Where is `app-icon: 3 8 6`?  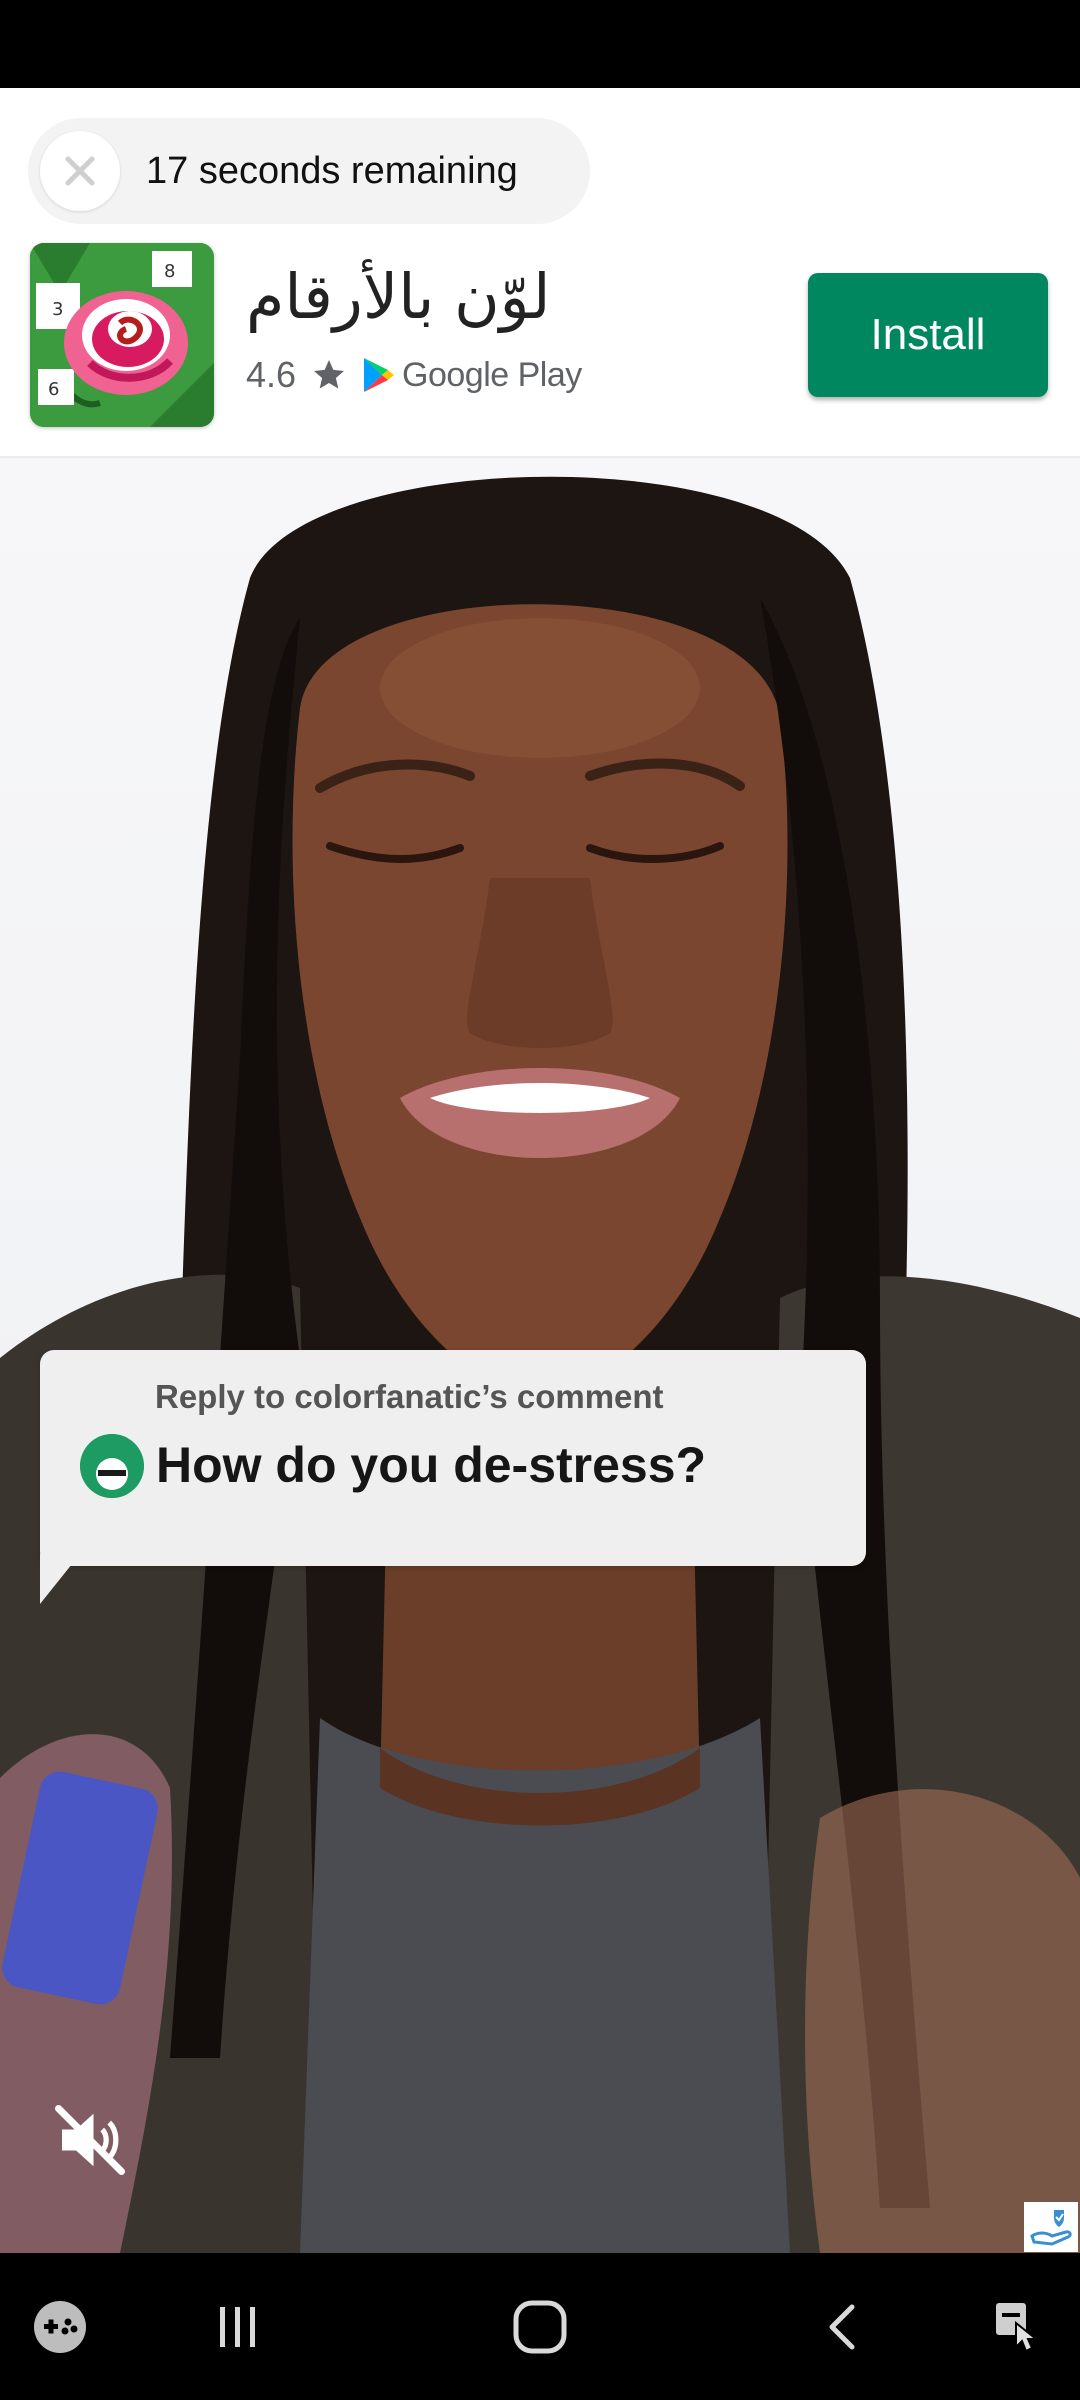
app-icon: 3 8 6 is located at coordinates (122, 335).